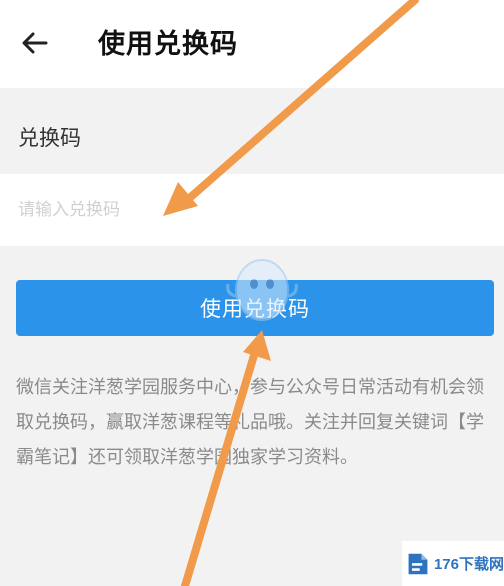  I want to click on code-input, so click(248, 210).